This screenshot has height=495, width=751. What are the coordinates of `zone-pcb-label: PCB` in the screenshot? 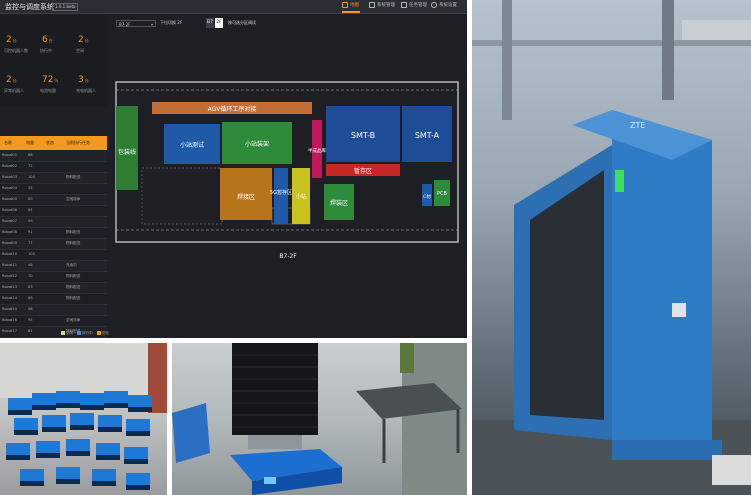 It's located at (442, 194).